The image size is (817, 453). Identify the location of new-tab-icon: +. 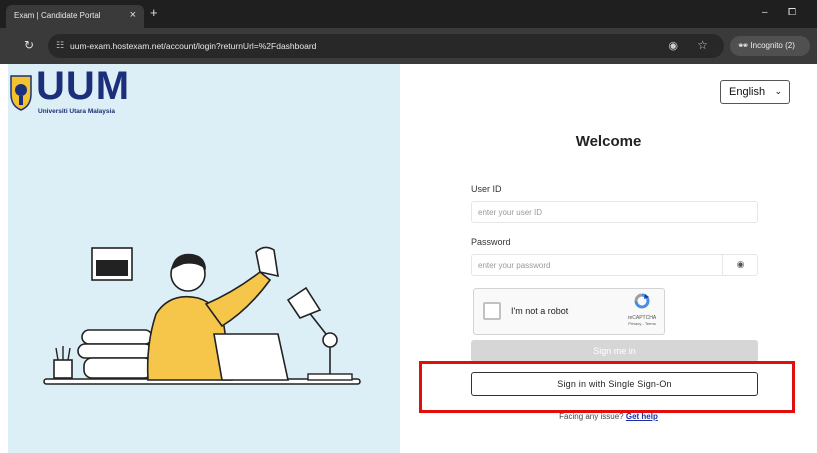
(154, 12).